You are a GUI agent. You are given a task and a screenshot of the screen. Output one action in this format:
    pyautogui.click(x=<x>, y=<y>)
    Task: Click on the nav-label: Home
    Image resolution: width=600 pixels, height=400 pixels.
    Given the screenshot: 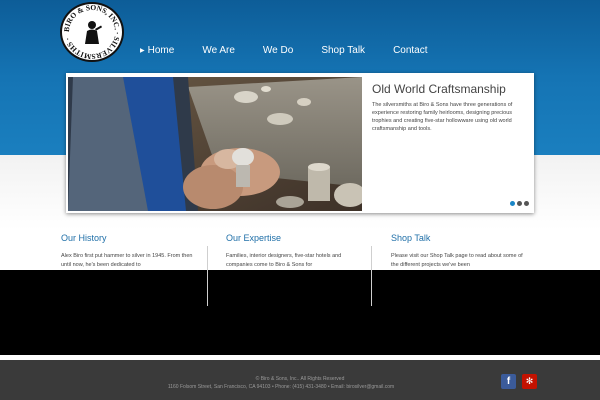 What is the action you would take?
    pyautogui.click(x=161, y=50)
    